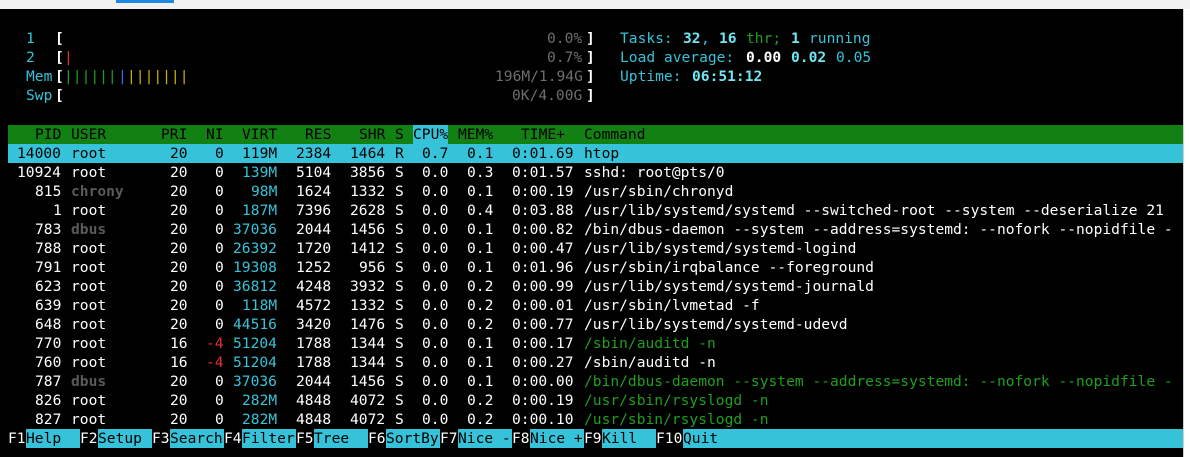 Image resolution: width=1190 pixels, height=457 pixels. I want to click on col-pri: PRI, so click(174, 134).